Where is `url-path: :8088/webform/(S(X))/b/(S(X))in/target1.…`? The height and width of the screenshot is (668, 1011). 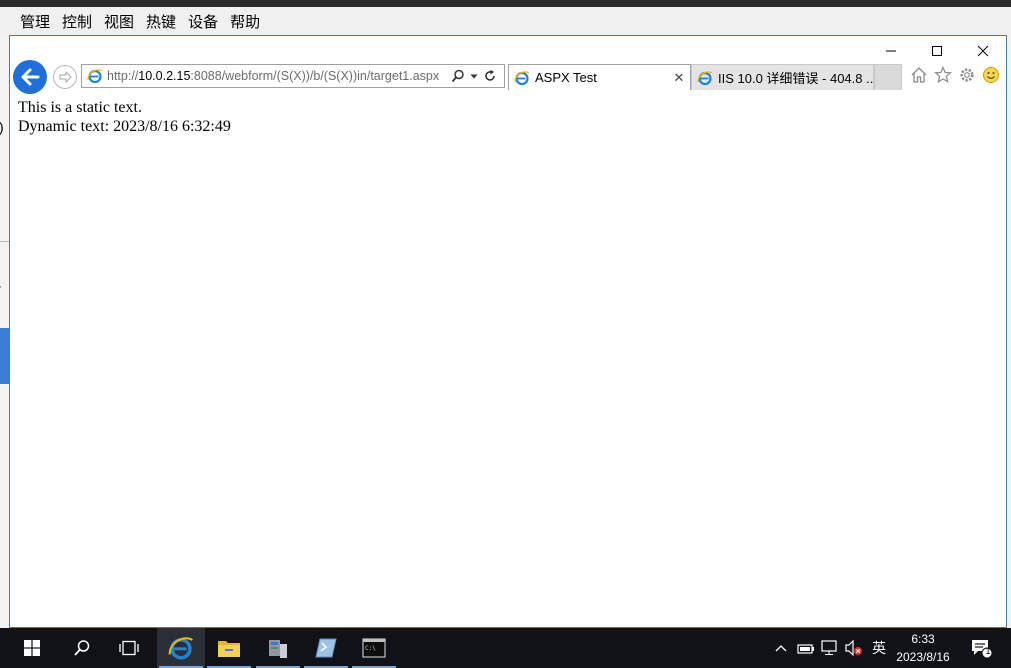
url-path: :8088/webform/(S(X))/b/(S(X))in/target1.… is located at coordinates (315, 76).